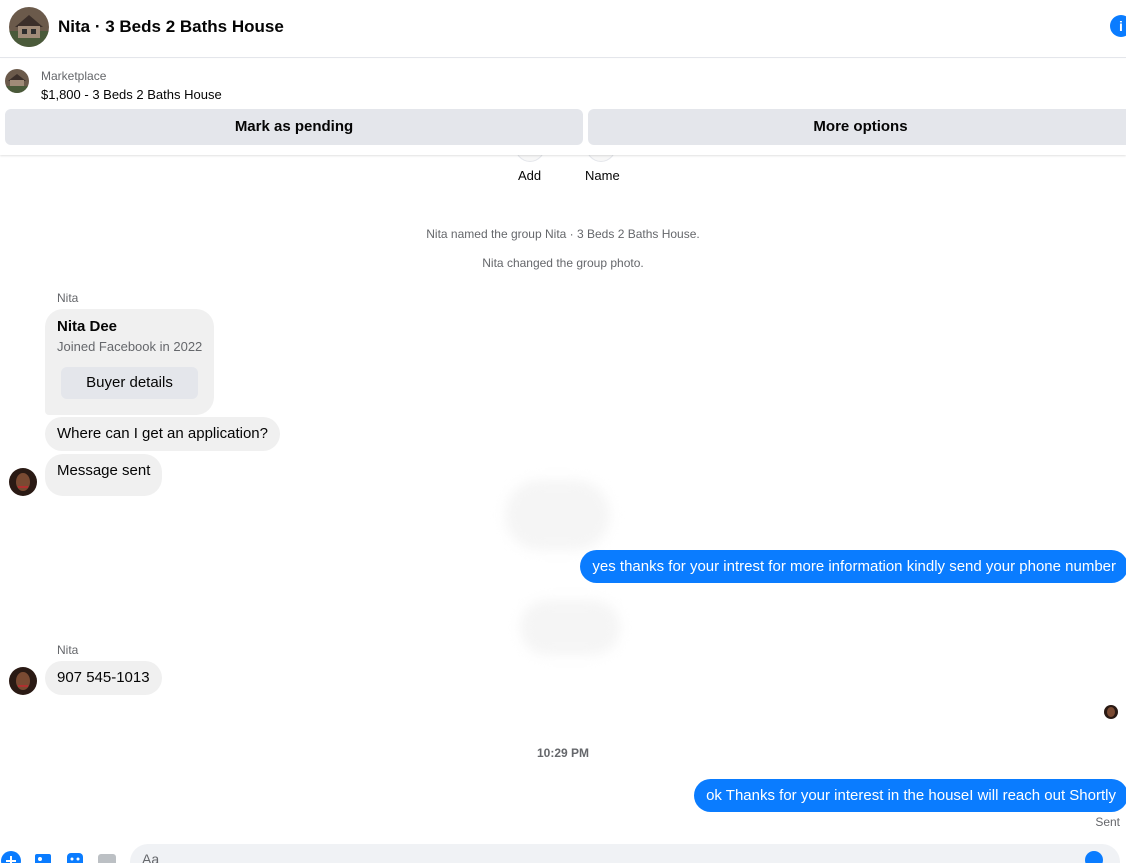  I want to click on photo-icon, so click(43, 857).